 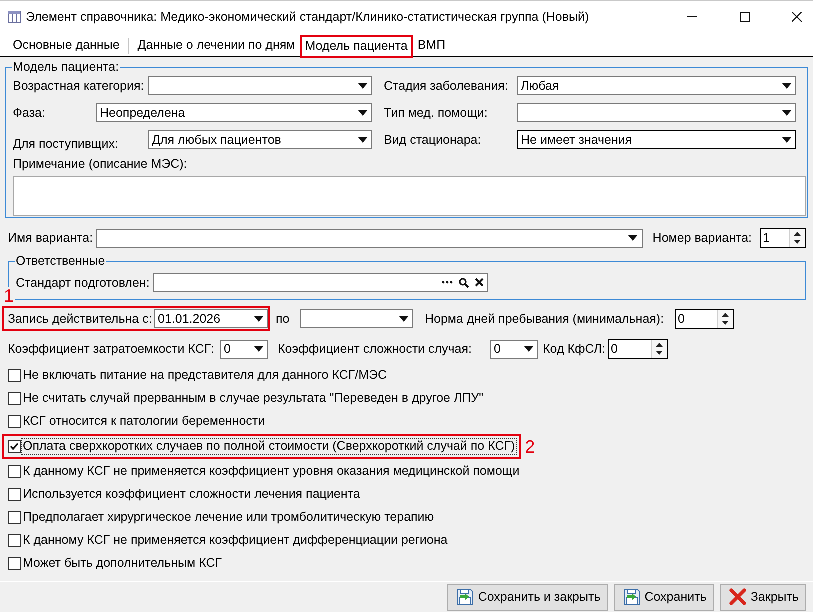 I want to click on save-button: Сохранить, so click(x=664, y=597).